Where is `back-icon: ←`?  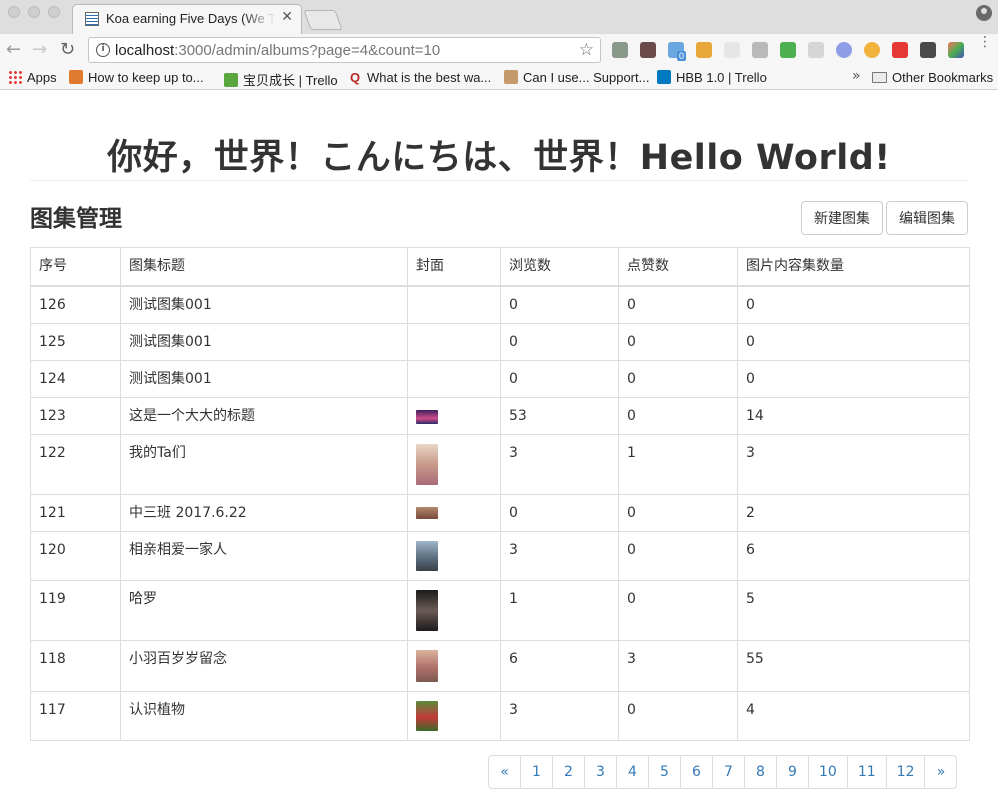 back-icon: ← is located at coordinates (13, 49).